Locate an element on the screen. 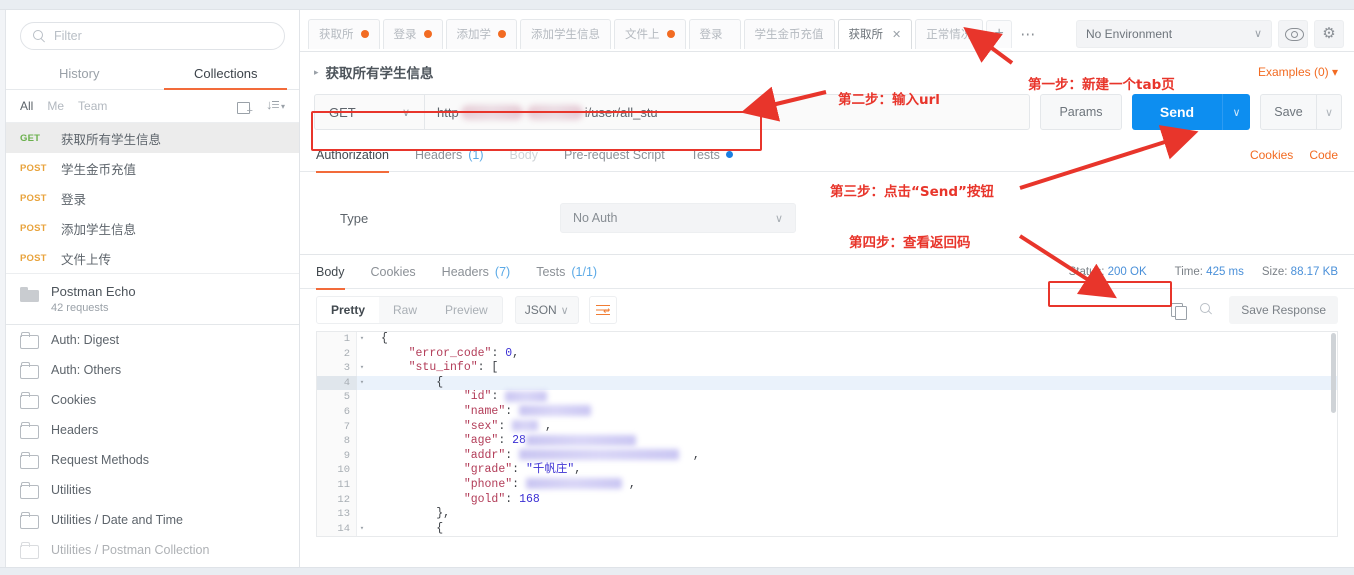  tab-label: 文件上 is located at coordinates (642, 35).